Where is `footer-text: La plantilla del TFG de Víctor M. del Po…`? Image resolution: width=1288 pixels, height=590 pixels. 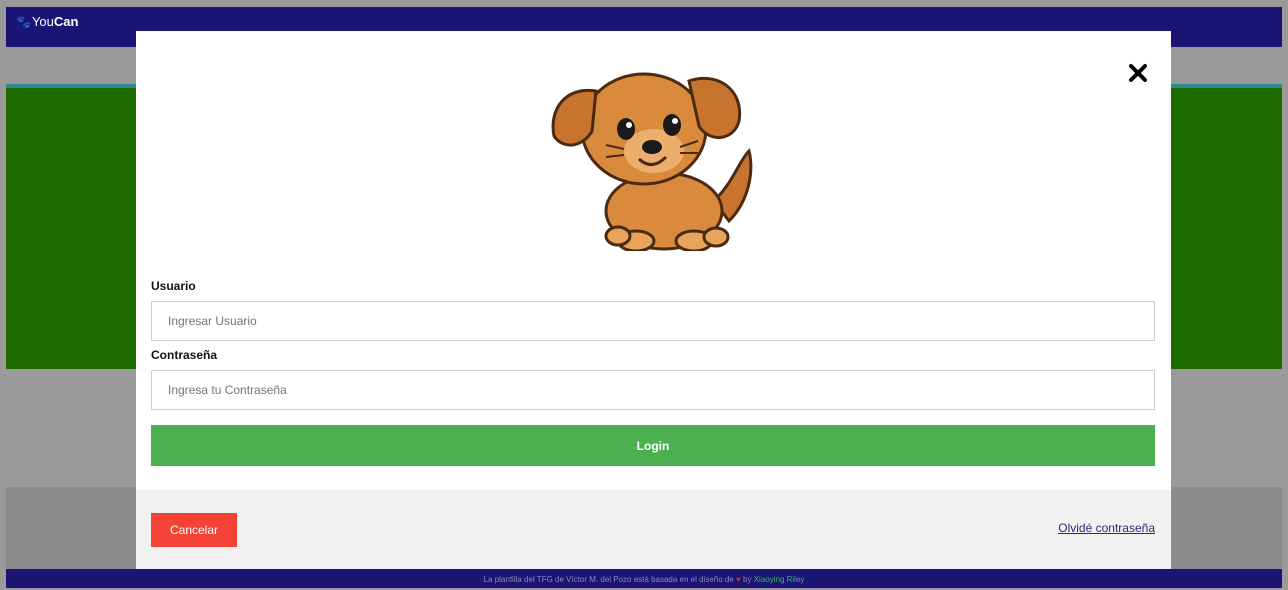 footer-text: La plantilla del TFG de Víctor M. del Po… is located at coordinates (608, 579).